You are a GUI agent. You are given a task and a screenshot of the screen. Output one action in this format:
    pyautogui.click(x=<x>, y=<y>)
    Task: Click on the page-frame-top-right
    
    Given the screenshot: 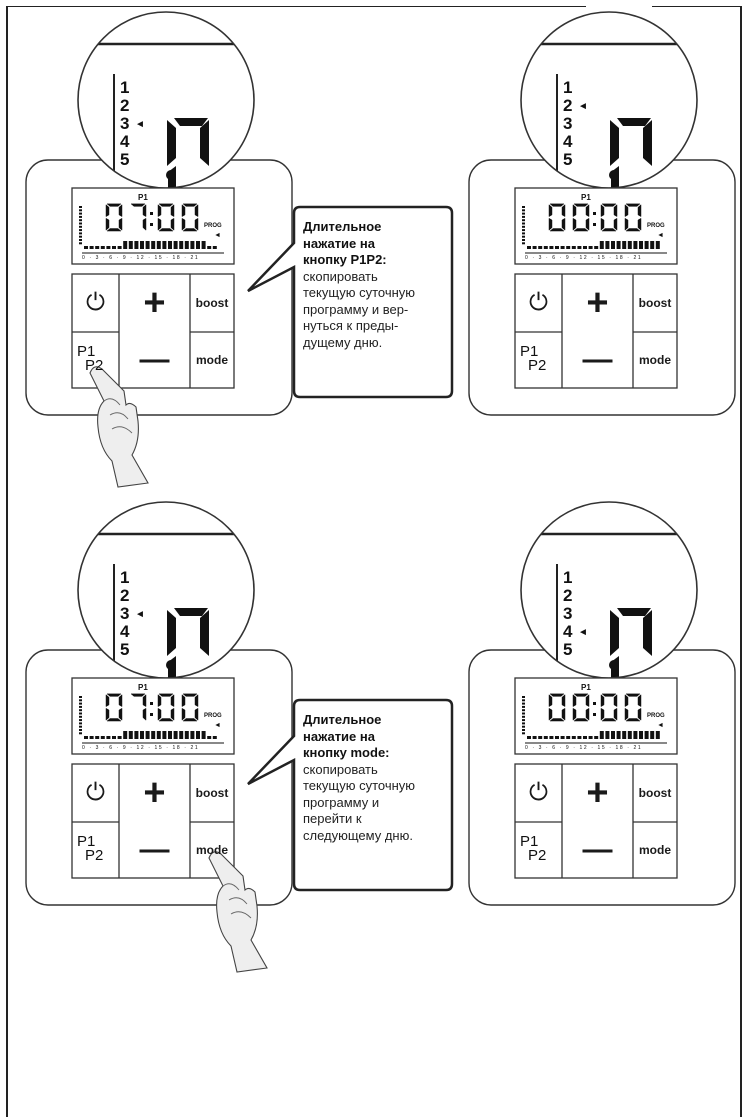 What is the action you would take?
    pyautogui.click(x=697, y=6)
    